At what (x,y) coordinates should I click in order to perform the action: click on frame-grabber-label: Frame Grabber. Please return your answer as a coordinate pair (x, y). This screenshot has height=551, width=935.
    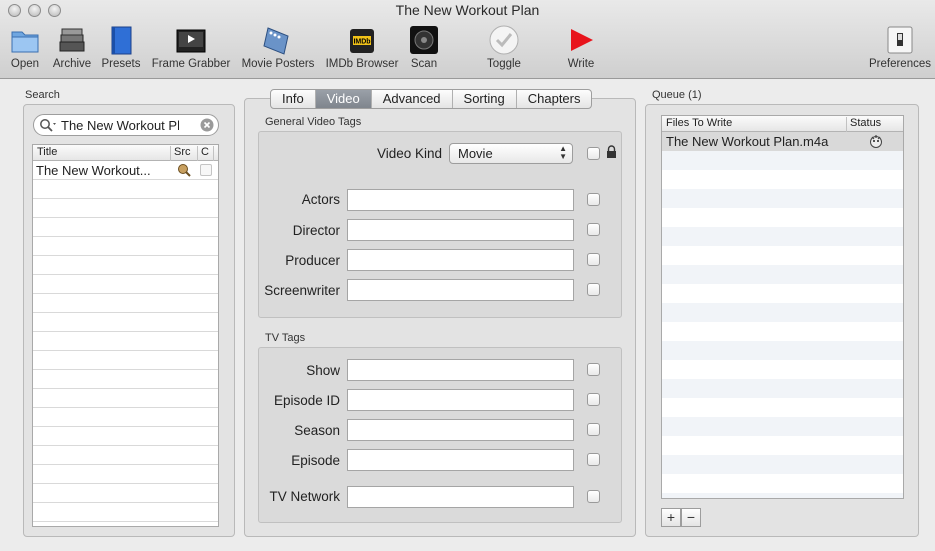
    Looking at the image, I should click on (191, 64).